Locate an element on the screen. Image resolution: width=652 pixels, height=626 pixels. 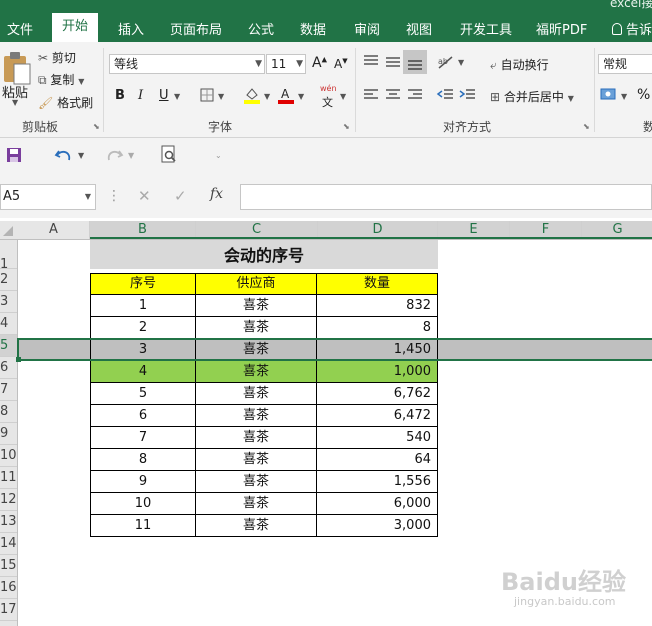
cell-seq: 7 is located at coordinates (143, 437).